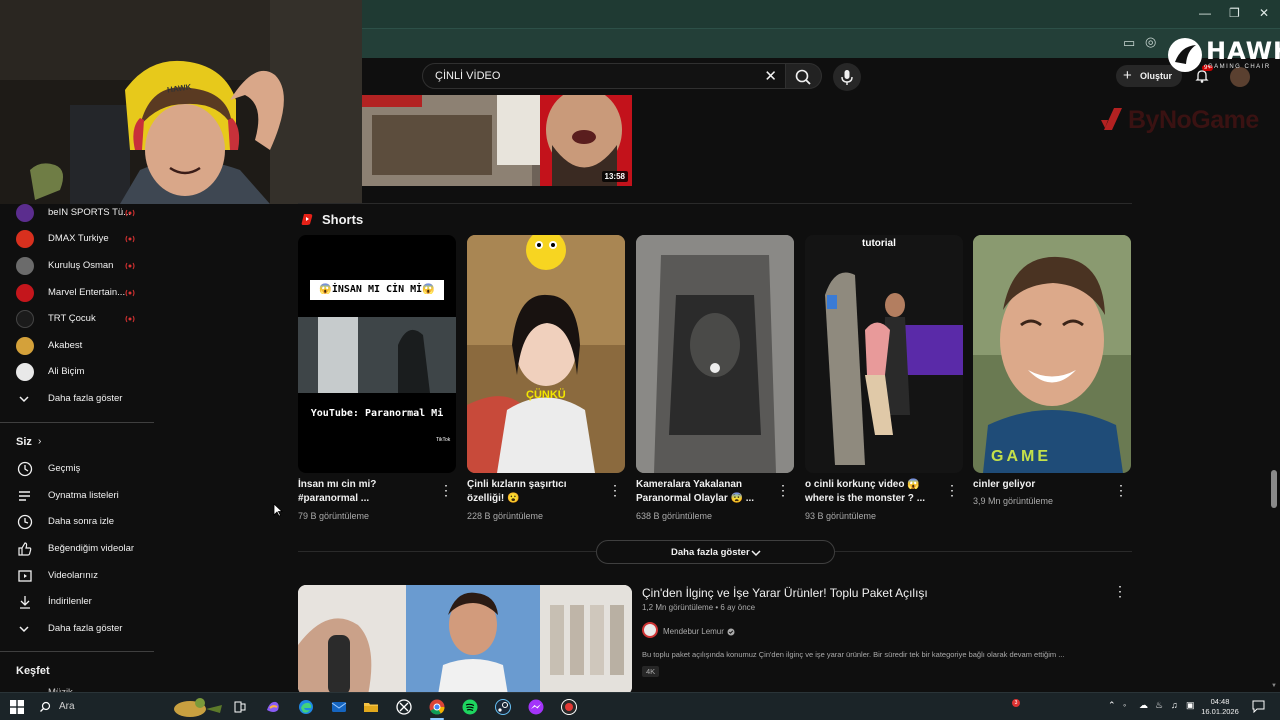 This screenshot has width=1280, height=720. What do you see at coordinates (33, 671) in the screenshot?
I see `sidebar-explore-heading: Keşfet` at bounding box center [33, 671].